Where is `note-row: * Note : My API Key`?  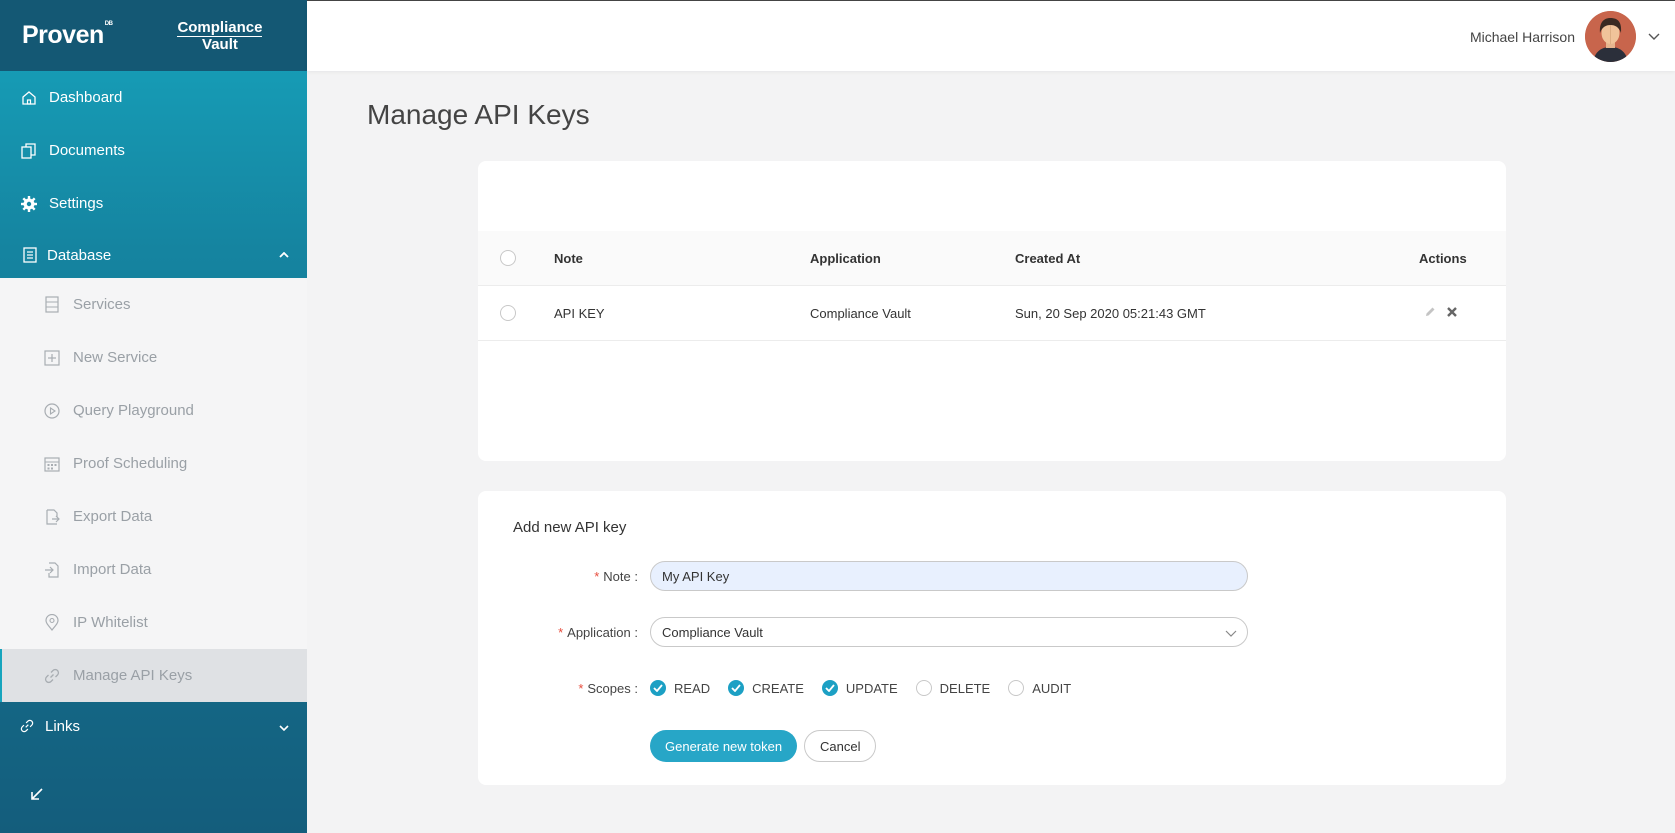 note-row: * Note : My API Key is located at coordinates (992, 576).